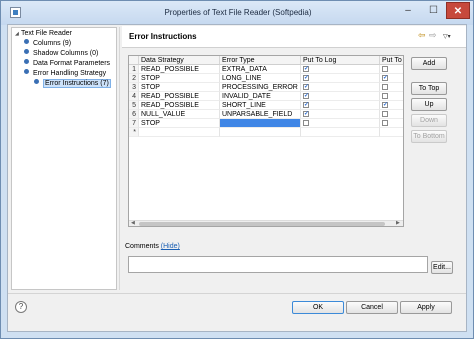  I want to click on back-arrow-icon: ⇦, so click(422, 35).